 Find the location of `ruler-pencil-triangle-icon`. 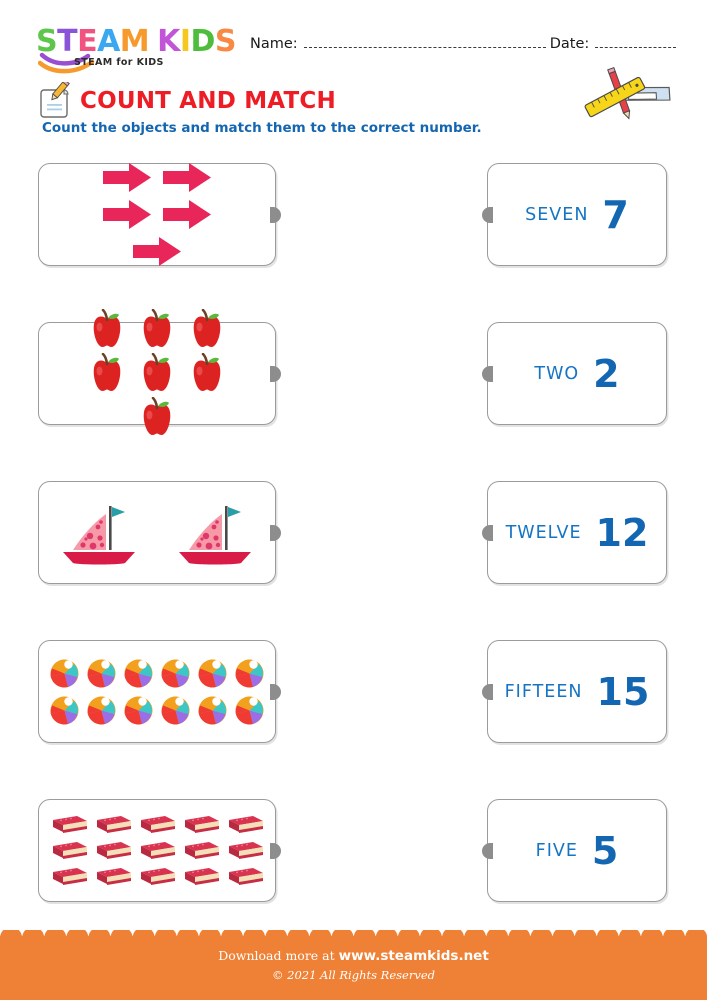

ruler-pencil-triangle-icon is located at coordinates (627, 93).